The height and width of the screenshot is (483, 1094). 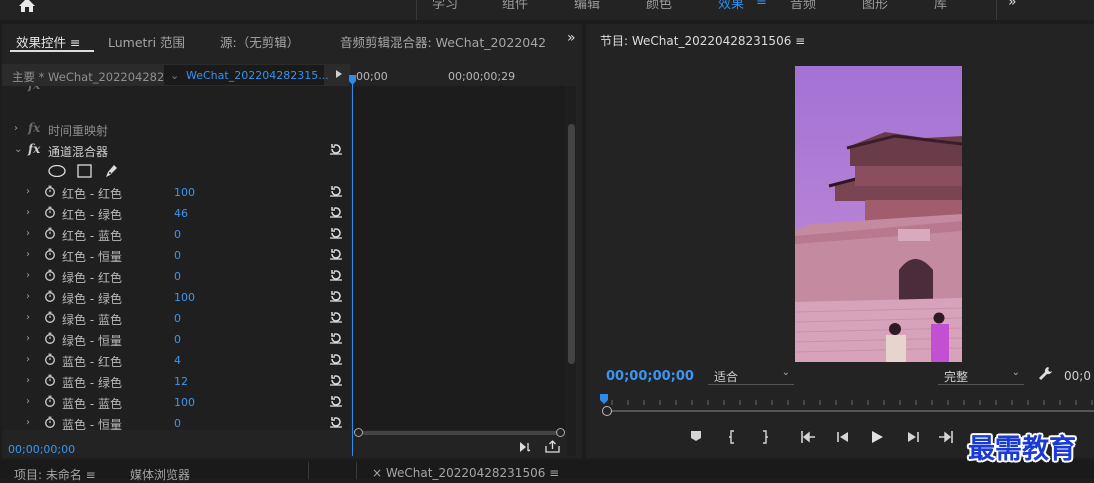 What do you see at coordinates (443, 41) in the screenshot?
I see `tab-audio-clip-mixer: 音频剪辑混合器: WeChat_2022042823` at bounding box center [443, 41].